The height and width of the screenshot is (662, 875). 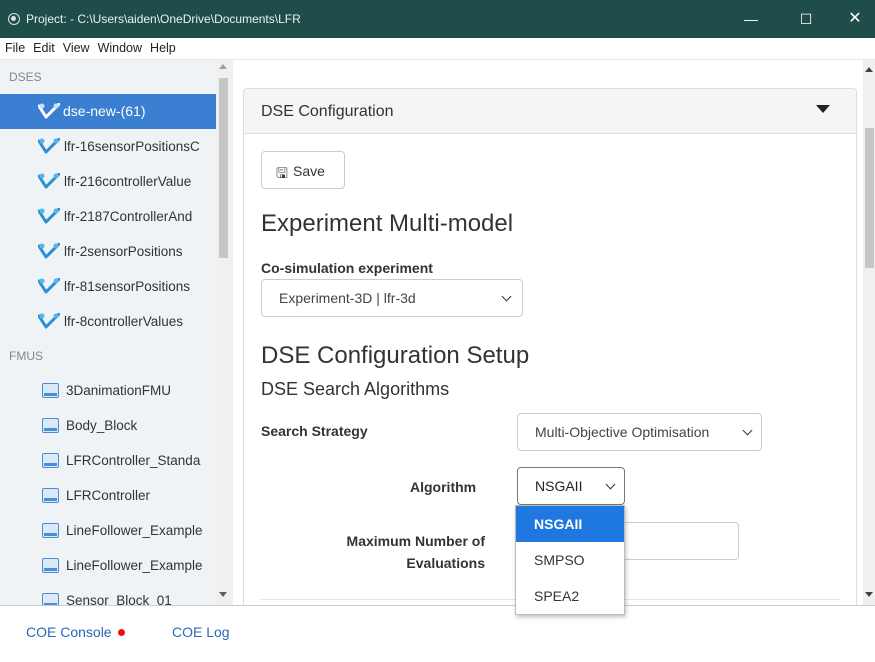 I want to click on status-dot-icon, so click(x=121, y=632).